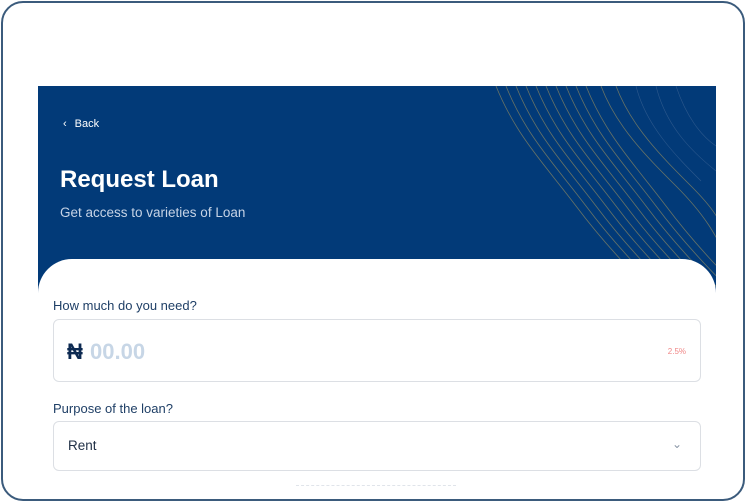 This screenshot has width=750, height=501. I want to click on chevron-down-icon: ⌄, so click(676, 444).